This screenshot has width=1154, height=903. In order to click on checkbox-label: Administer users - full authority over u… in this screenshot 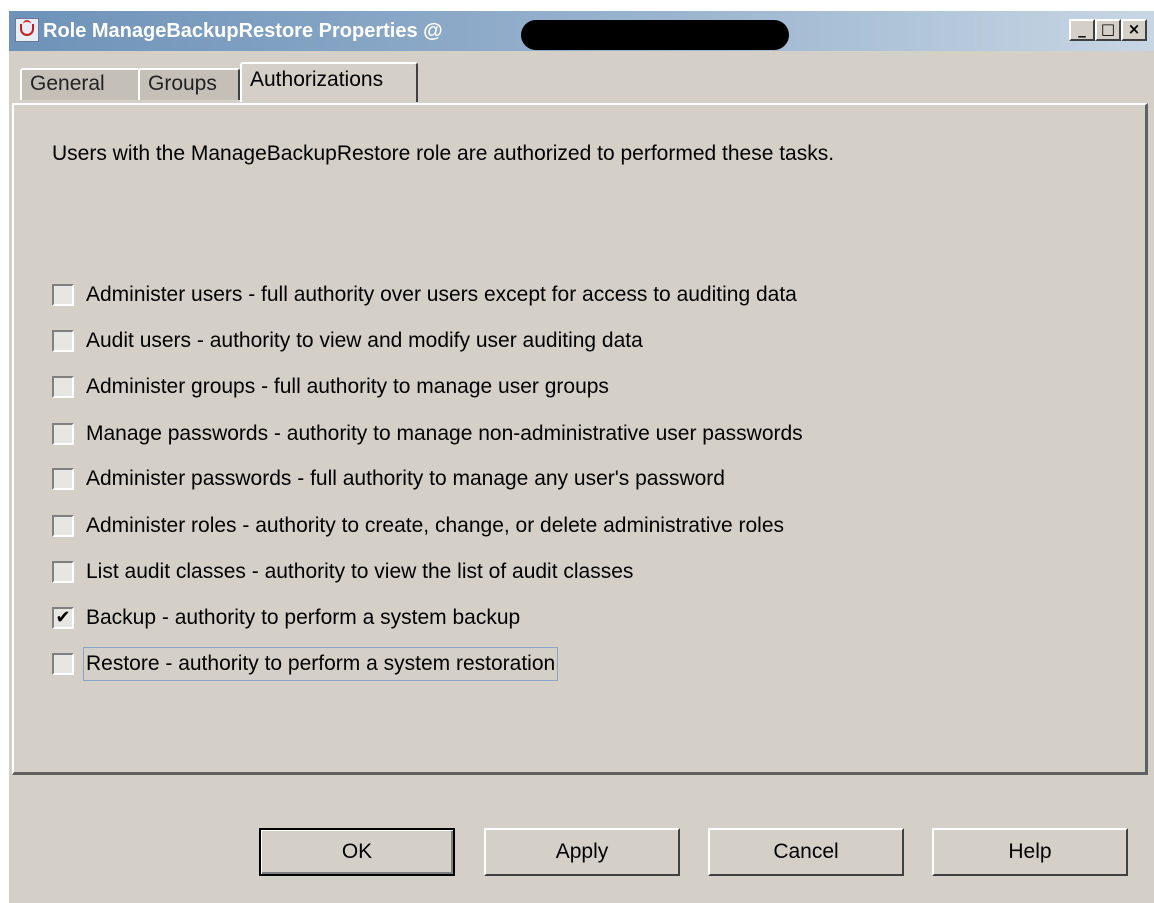, I will do `click(441, 294)`.